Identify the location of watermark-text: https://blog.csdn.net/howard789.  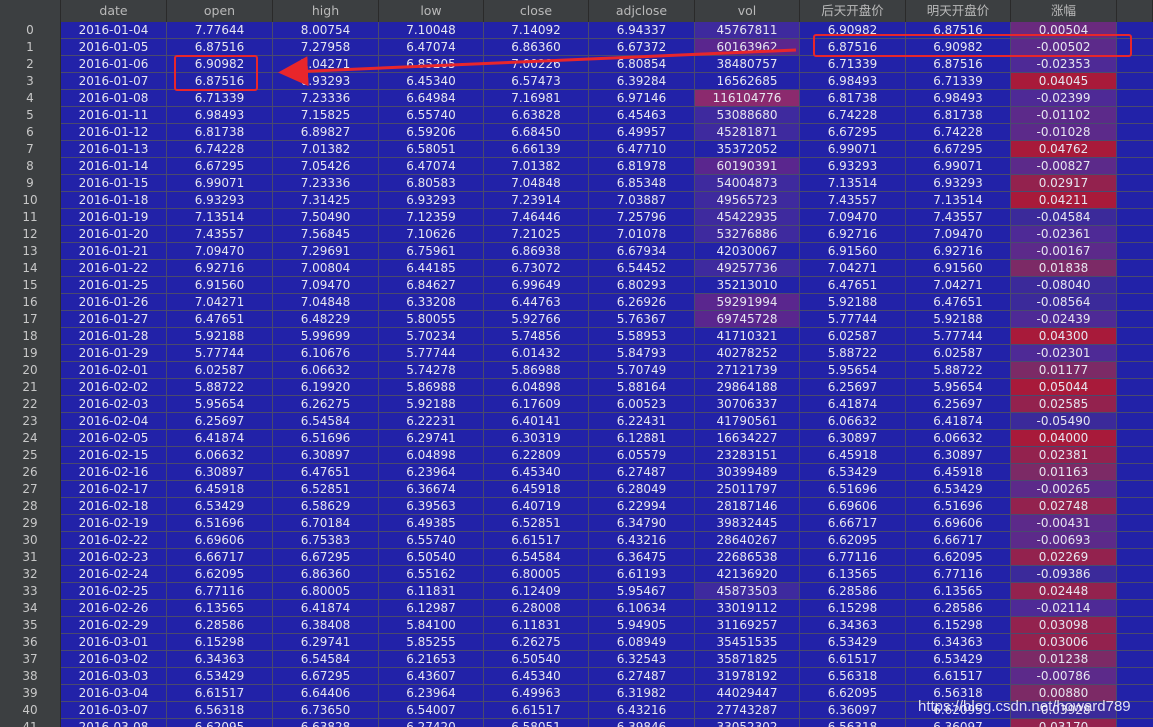
(1024, 706).